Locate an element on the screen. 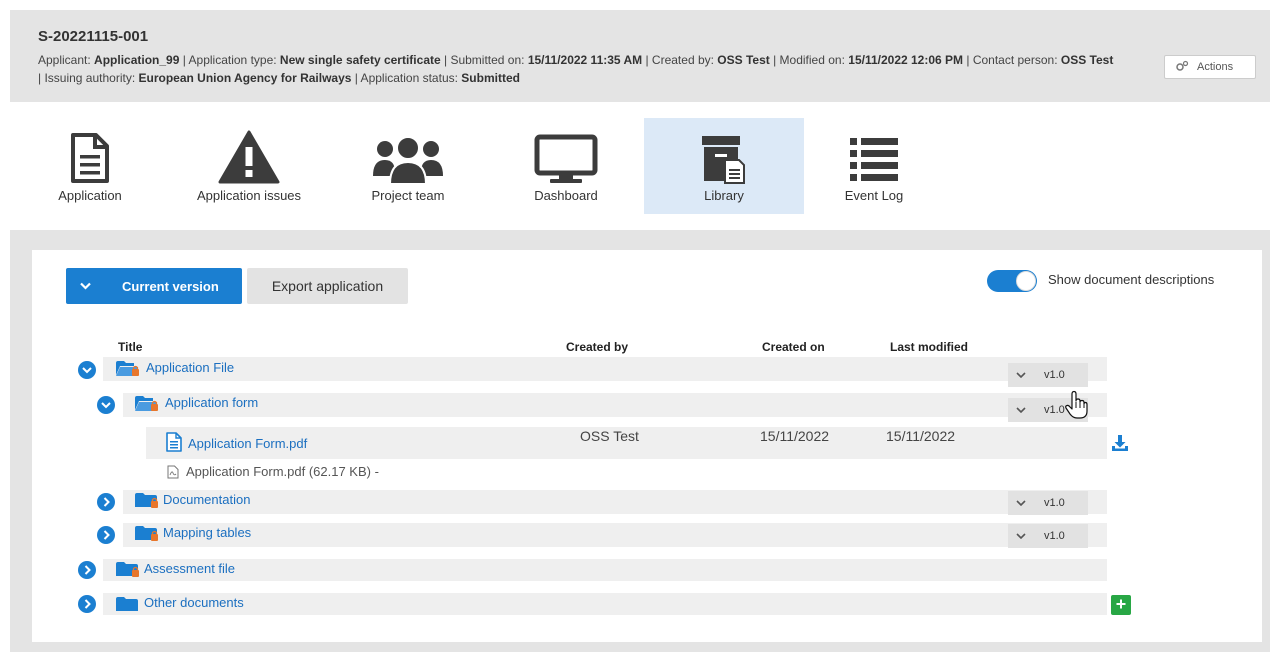 This screenshot has width=1280, height=652. monitor-icon is located at coordinates (566, 151).